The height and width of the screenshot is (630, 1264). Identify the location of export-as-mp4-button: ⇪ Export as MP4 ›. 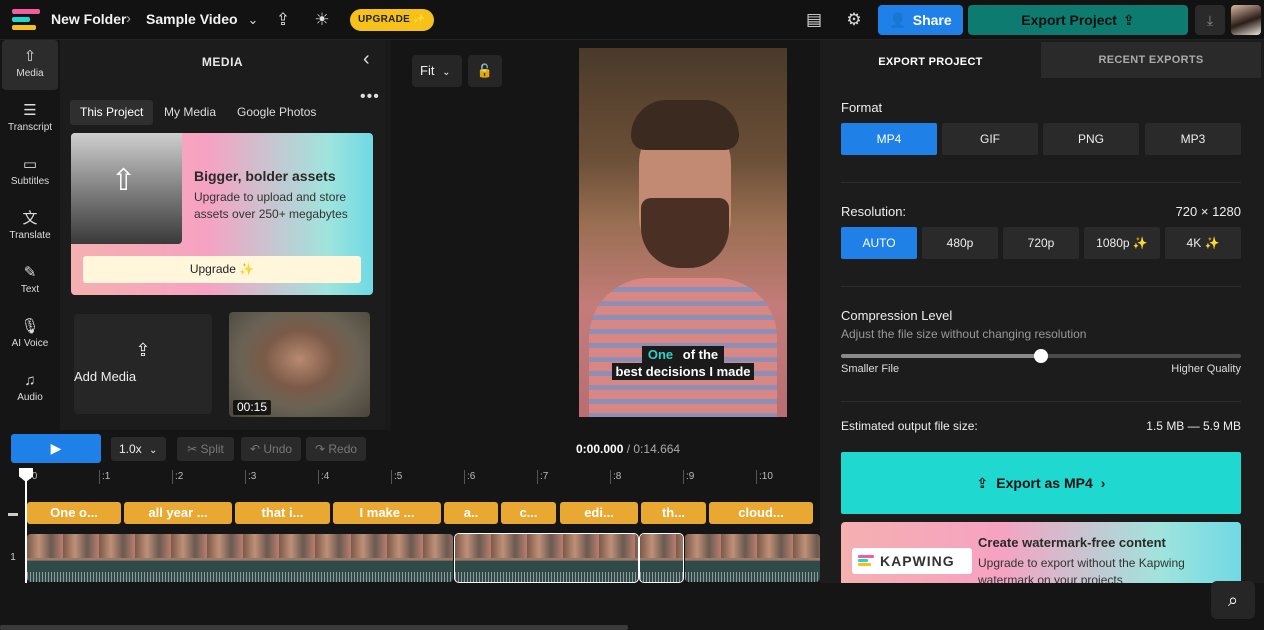
(1041, 483).